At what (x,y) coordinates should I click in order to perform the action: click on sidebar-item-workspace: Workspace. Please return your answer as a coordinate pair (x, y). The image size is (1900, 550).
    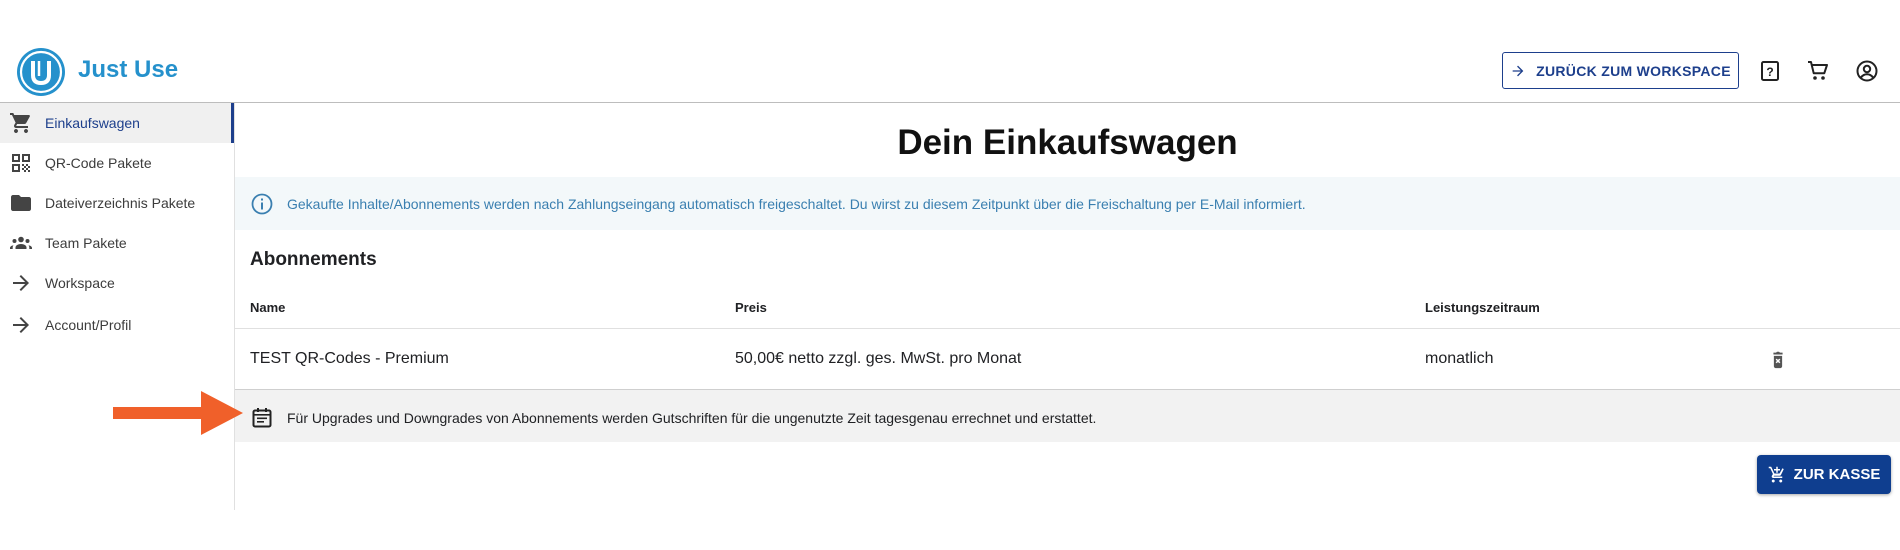
    Looking at the image, I should click on (117, 283).